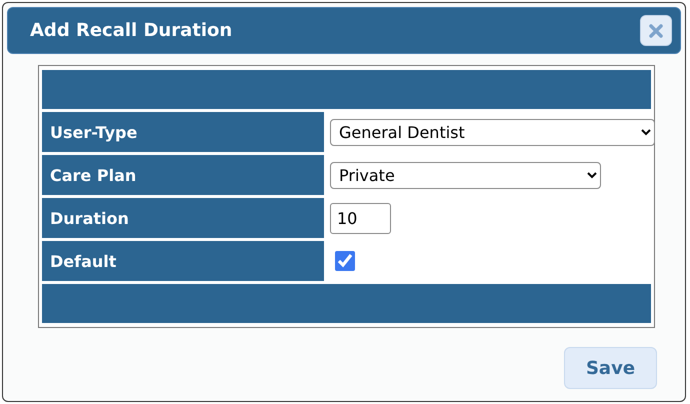 The image size is (690, 404). I want to click on field-label: Care Plan, so click(183, 175).